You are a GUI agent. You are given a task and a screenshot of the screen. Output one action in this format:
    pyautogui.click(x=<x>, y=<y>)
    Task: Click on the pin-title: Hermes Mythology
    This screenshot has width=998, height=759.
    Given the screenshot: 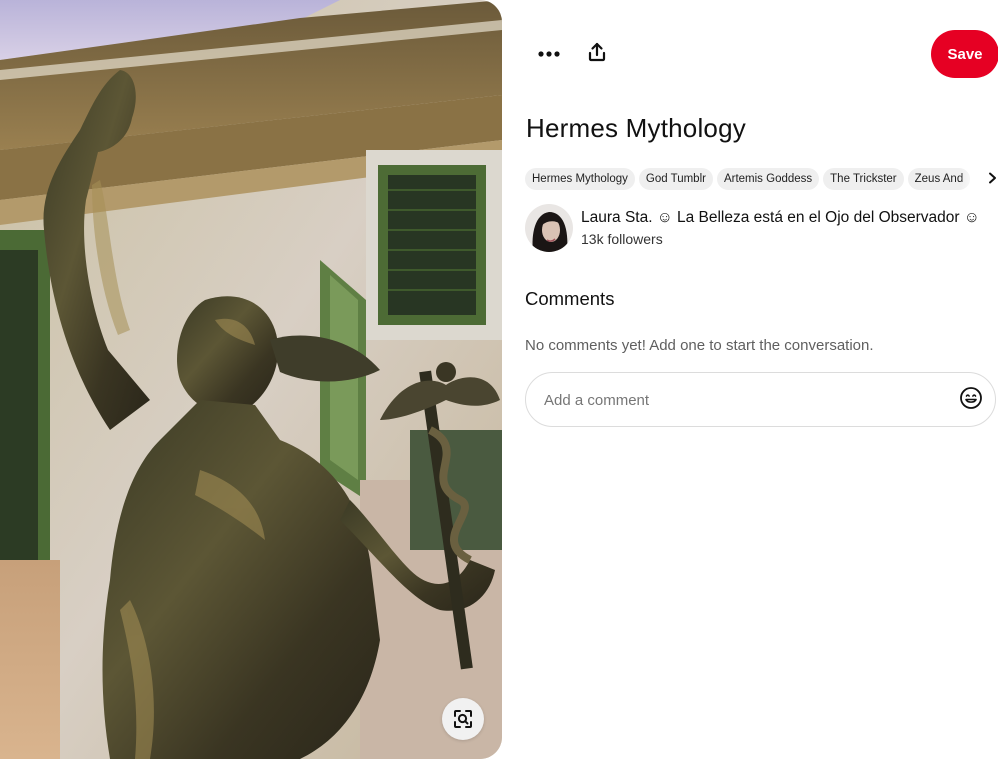 What is the action you would take?
    pyautogui.click(x=636, y=128)
    